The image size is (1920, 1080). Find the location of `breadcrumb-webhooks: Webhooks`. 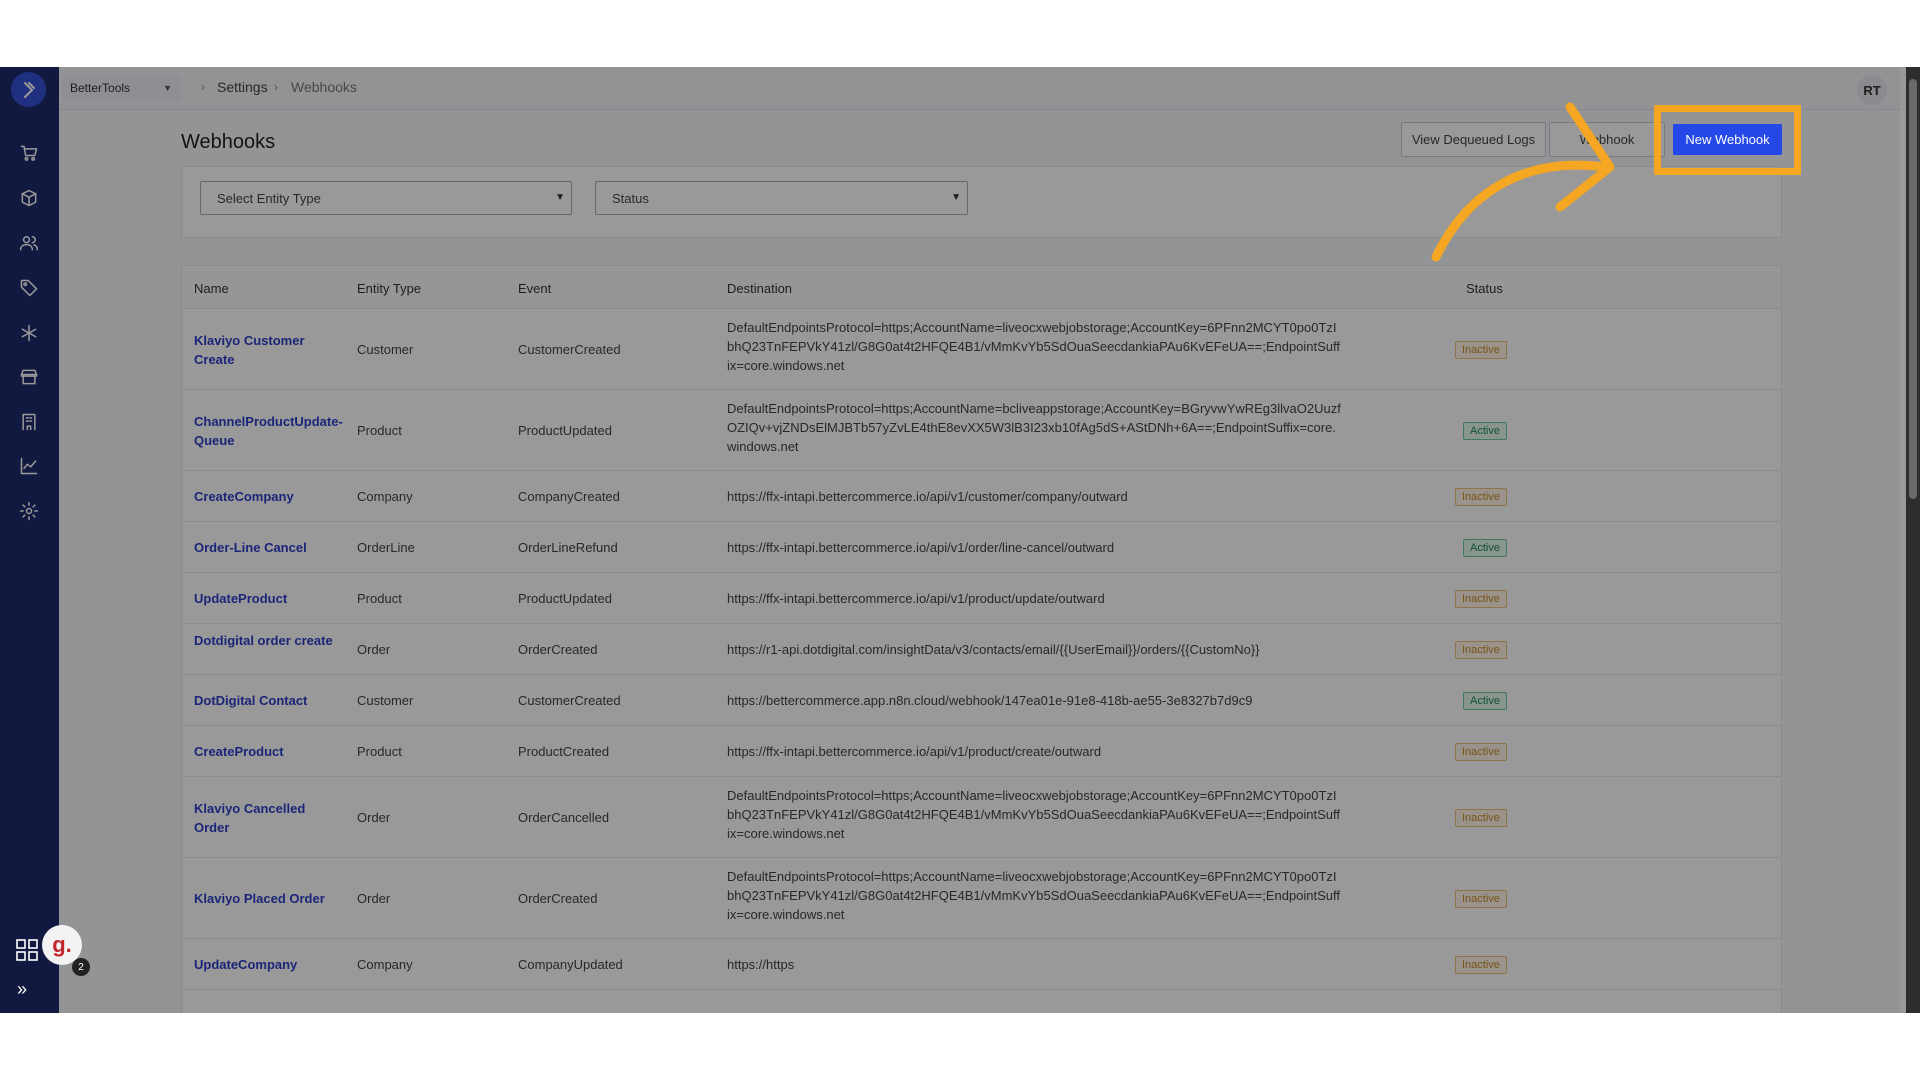

breadcrumb-webhooks: Webhooks is located at coordinates (324, 87).